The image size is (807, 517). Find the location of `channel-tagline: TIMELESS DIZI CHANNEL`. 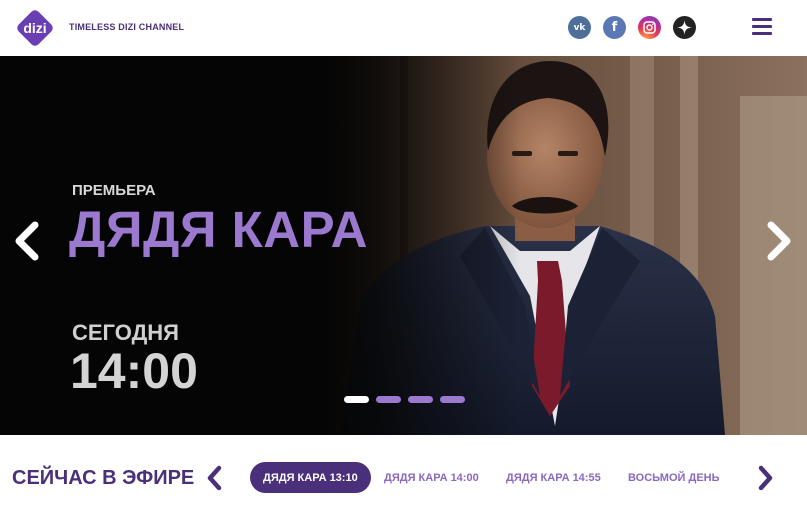

channel-tagline: TIMELESS DIZI CHANNEL is located at coordinates (127, 27).